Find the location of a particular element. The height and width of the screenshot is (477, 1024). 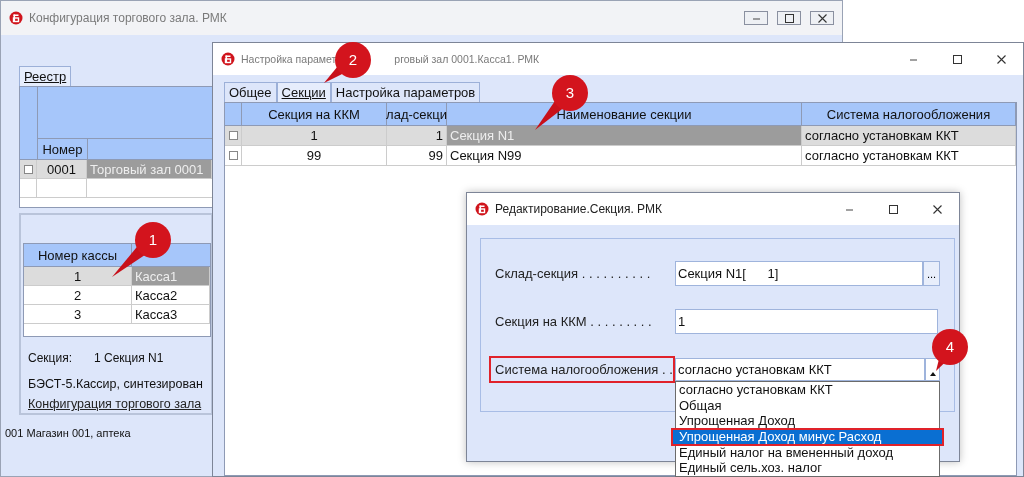

callout-pointer is located at coordinates (950, 350).